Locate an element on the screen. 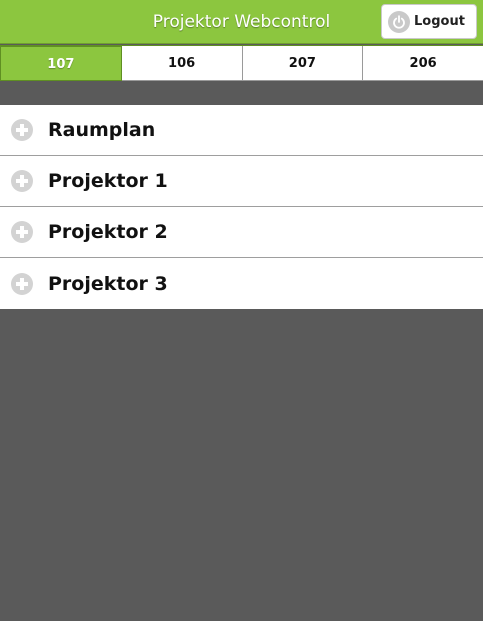  list-item-label: Projektor 2 is located at coordinates (108, 232).